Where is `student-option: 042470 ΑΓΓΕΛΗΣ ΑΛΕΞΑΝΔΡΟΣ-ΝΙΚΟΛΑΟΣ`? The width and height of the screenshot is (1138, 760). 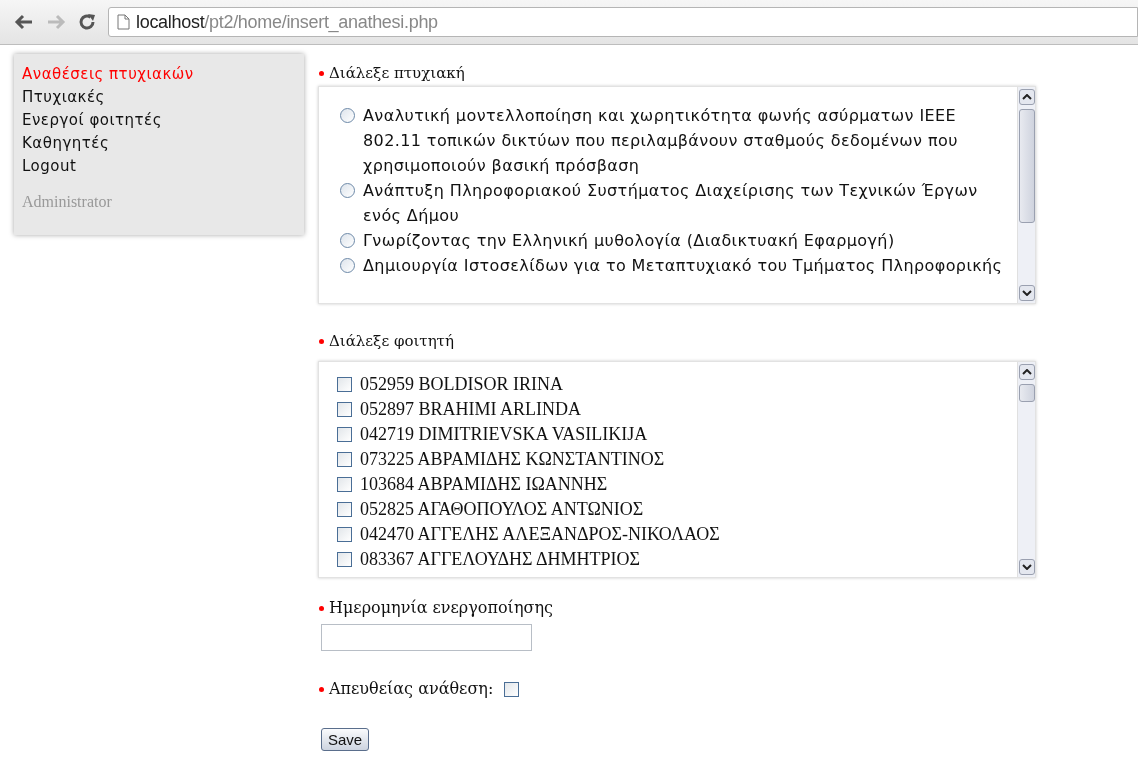
student-option: 042470 ΑΓΓΕΛΗΣ ΑΛΕΞΑΝΔΡΟΣ-ΝΙΚΟΛΑΟΣ is located at coordinates (540, 534).